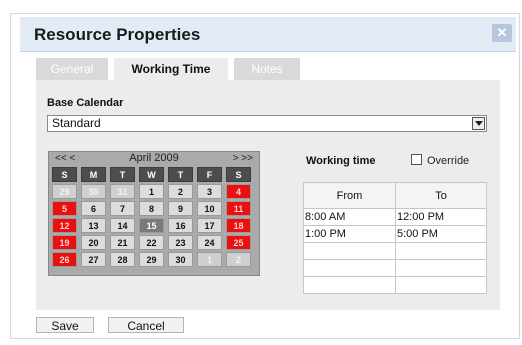  Describe the element at coordinates (72, 69) in the screenshot. I see `tab-general: General` at that location.